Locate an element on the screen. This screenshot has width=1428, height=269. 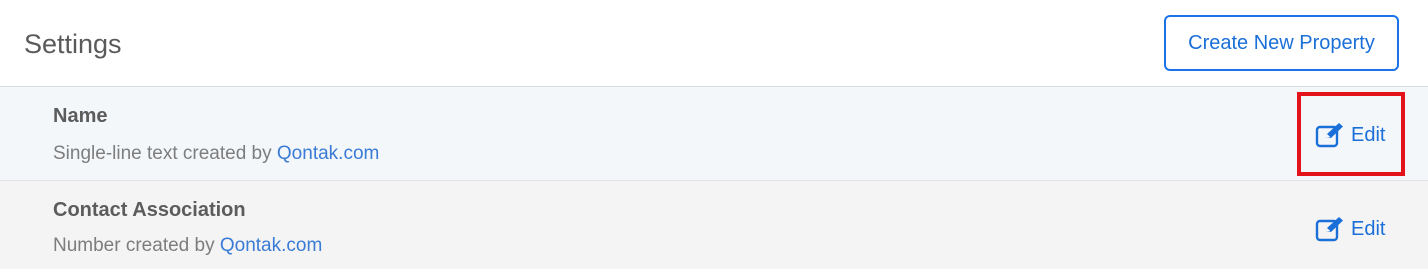
edit-label: Edit is located at coordinates (1368, 228).